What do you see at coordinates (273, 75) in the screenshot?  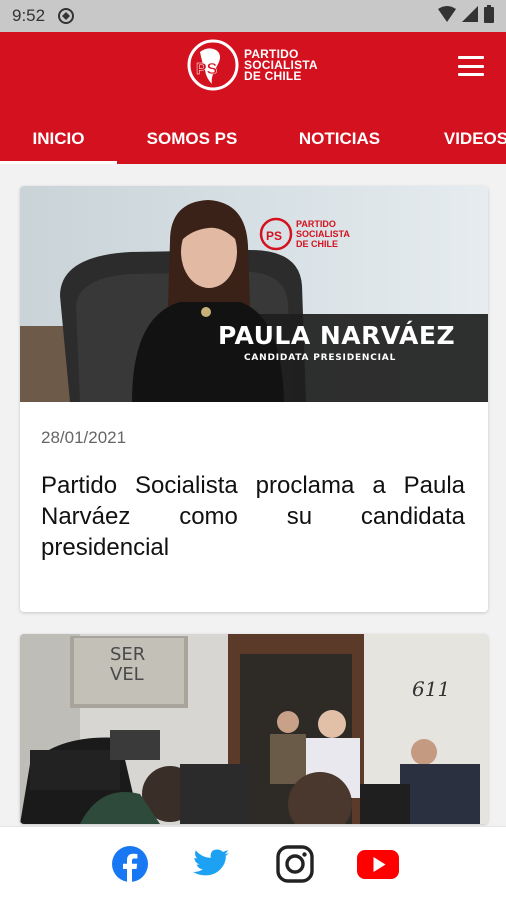 I see `brand-line3: DE CHILE` at bounding box center [273, 75].